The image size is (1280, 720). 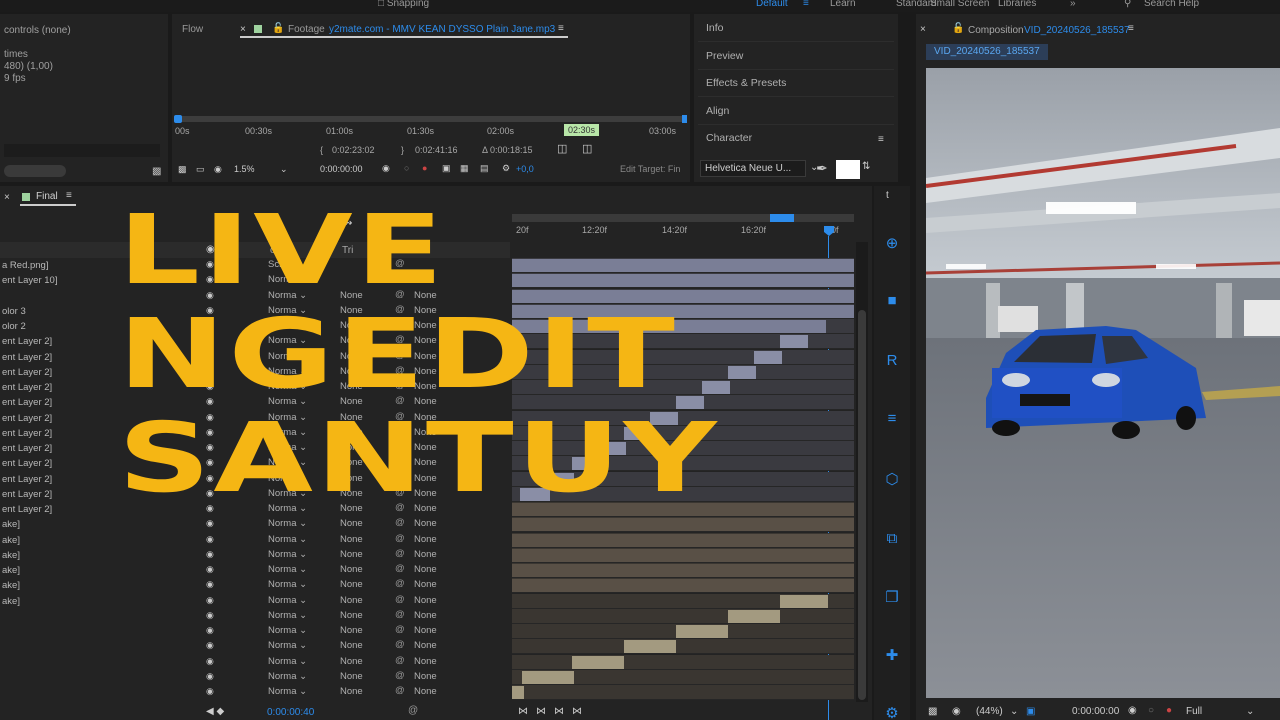 I want to click on swap-colors-icon: ⇅, so click(x=866, y=166).